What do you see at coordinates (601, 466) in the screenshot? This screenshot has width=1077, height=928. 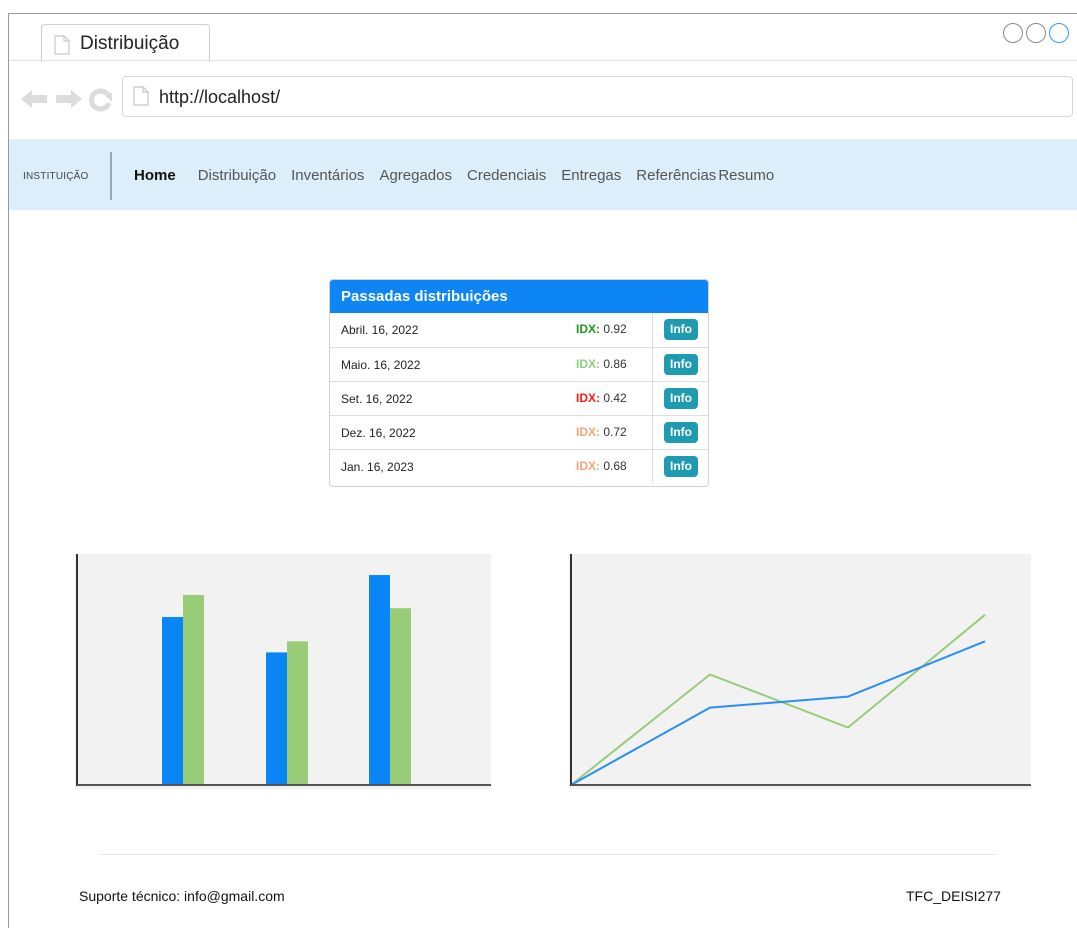 I see `row-idx: IDX: 0.68` at bounding box center [601, 466].